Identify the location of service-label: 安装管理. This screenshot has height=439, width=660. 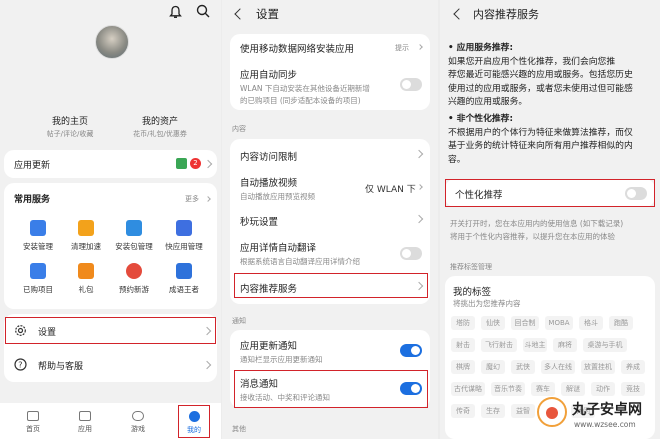
(38, 246).